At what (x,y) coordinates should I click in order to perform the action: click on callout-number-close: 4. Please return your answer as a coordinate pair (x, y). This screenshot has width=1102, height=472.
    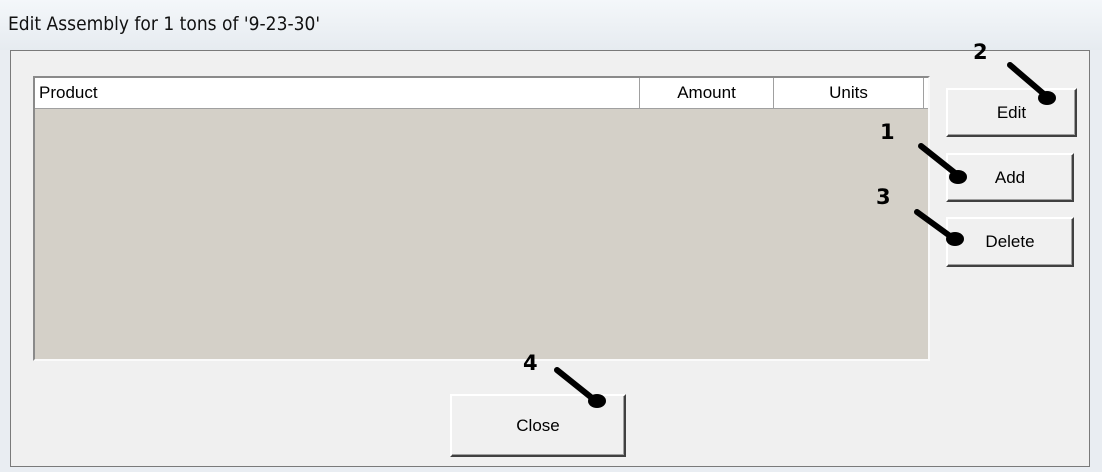
    Looking at the image, I should click on (530, 363).